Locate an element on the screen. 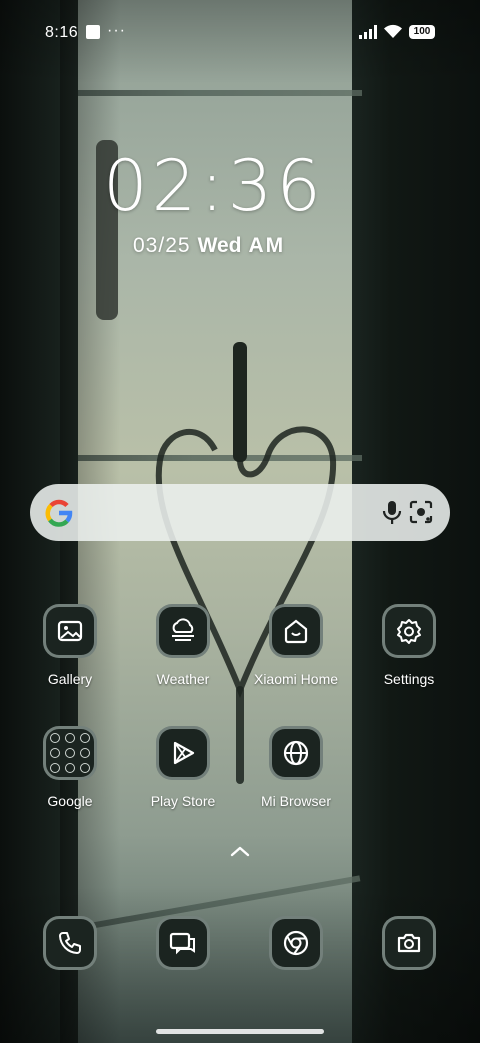 The image size is (480, 1043). app-label: Settings is located at coordinates (409, 679).